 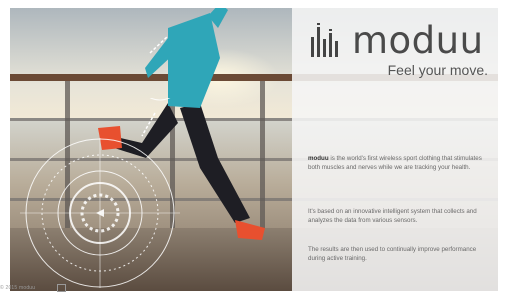 I want to click on brand-tagline: Feel your move., so click(x=437, y=70).